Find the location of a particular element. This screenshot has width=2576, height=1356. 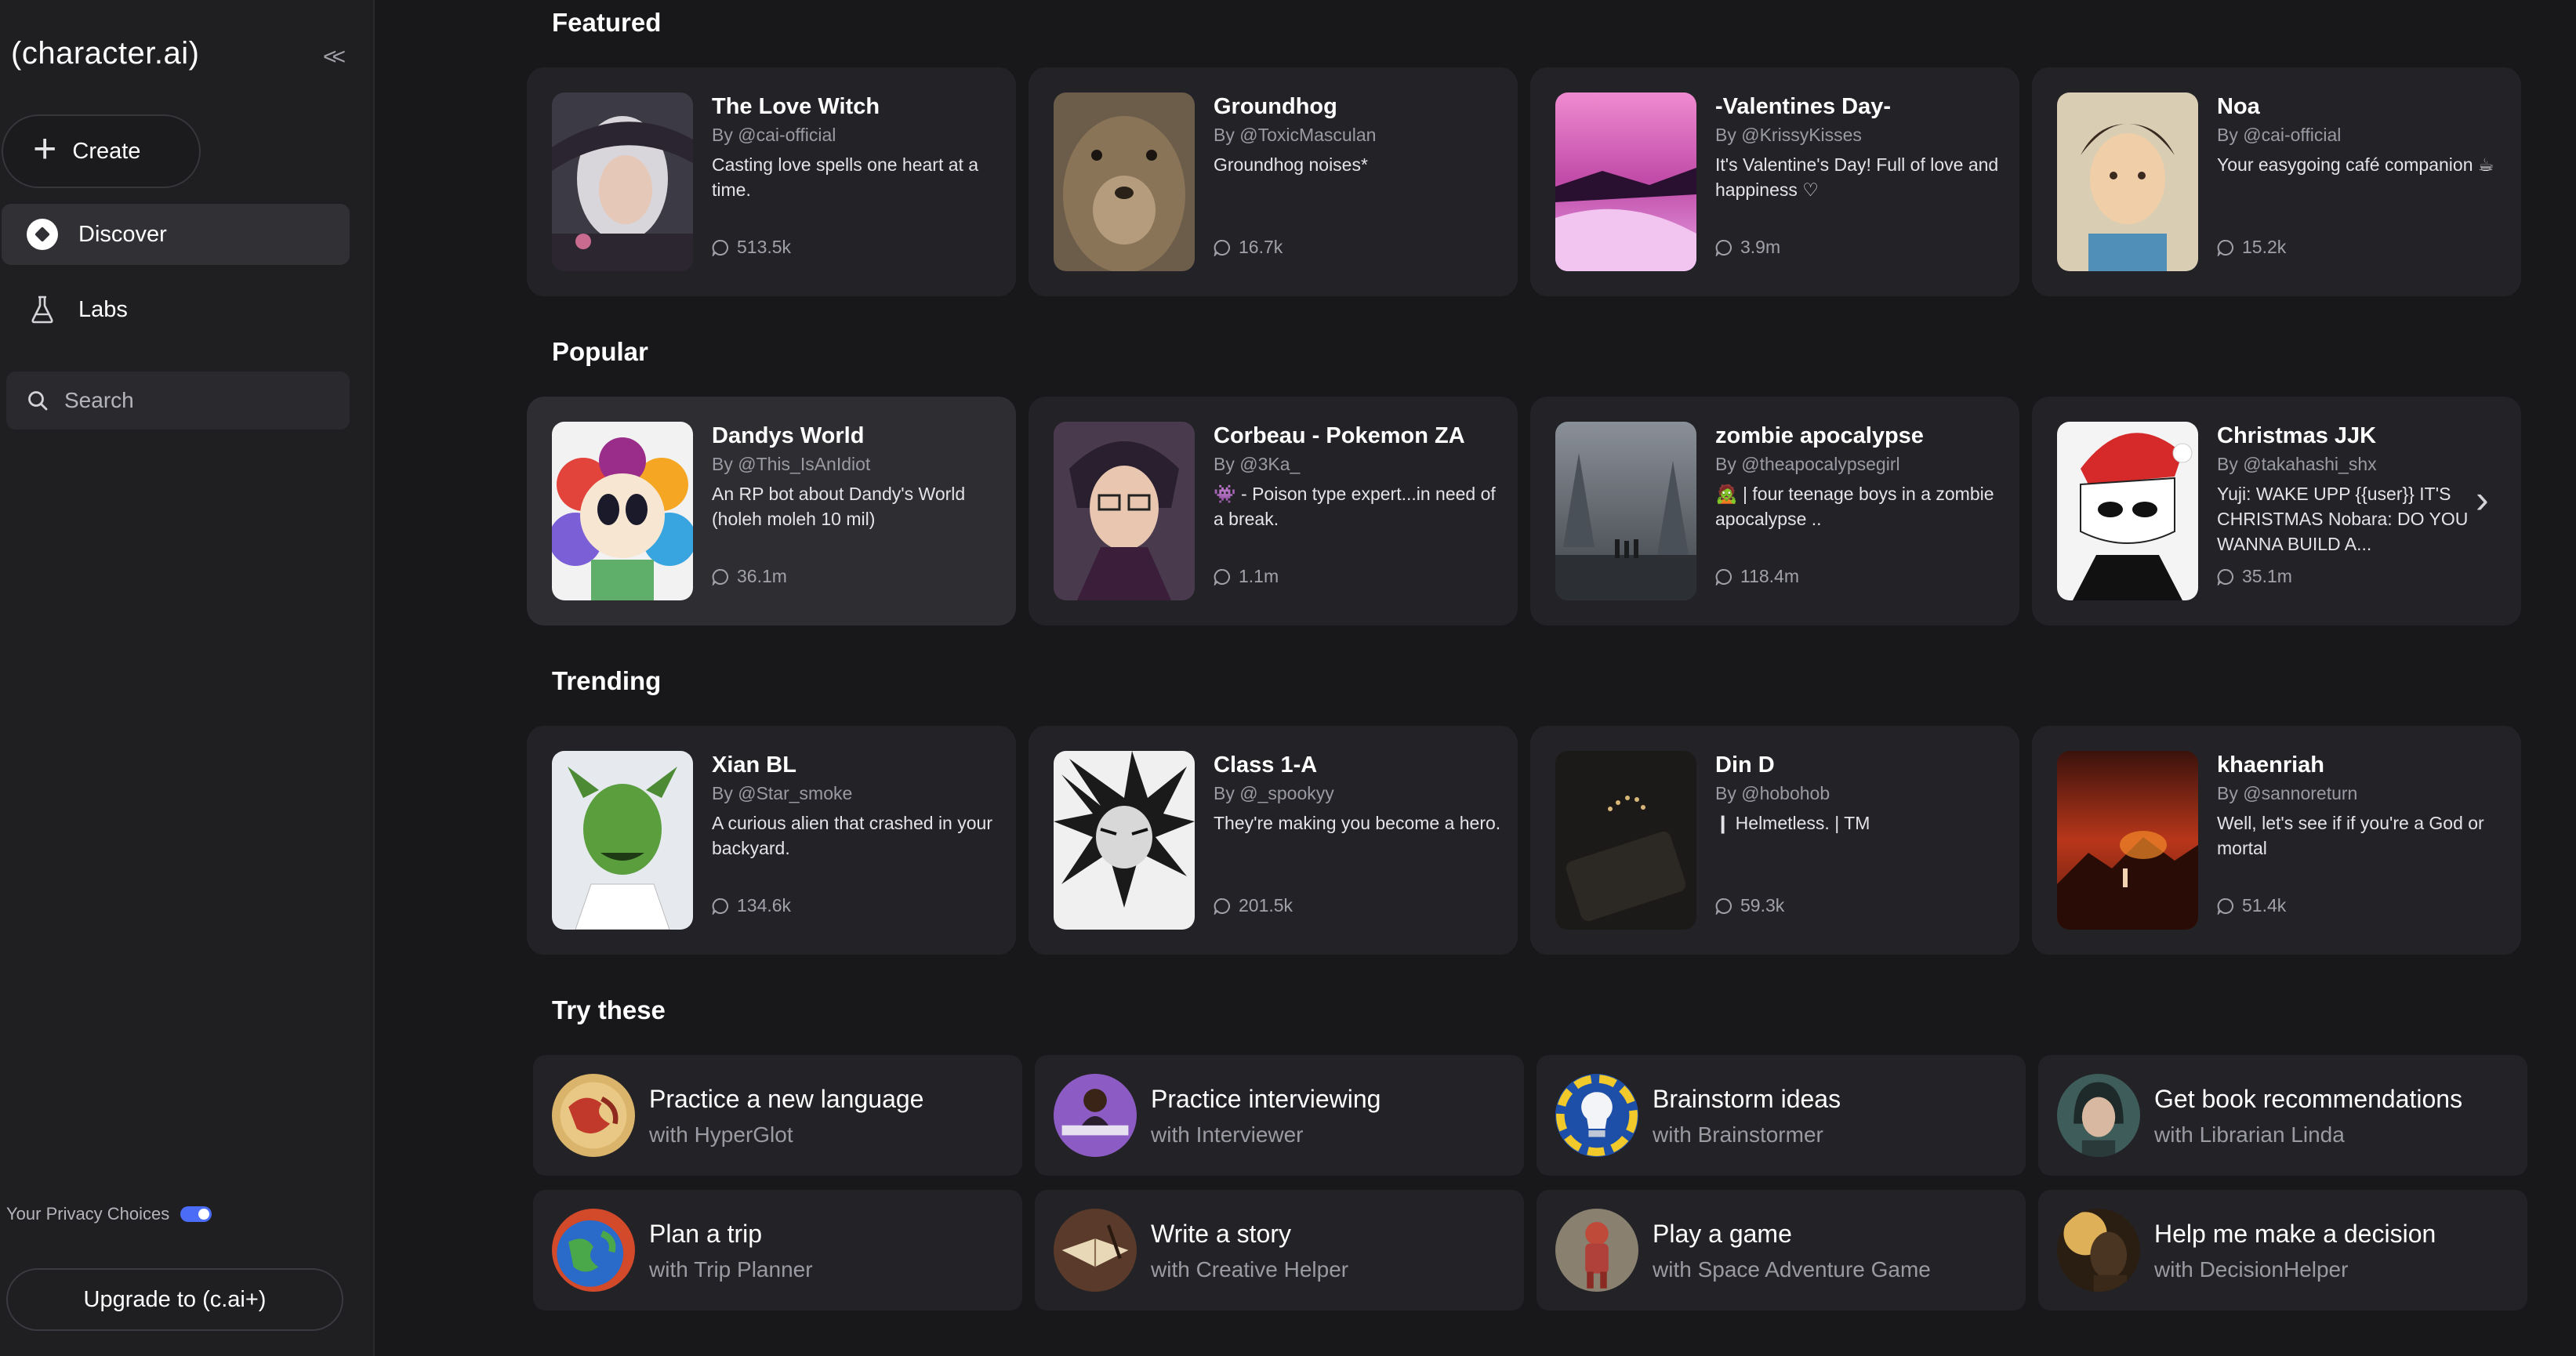

nav-item-labs: Labs is located at coordinates (176, 309).